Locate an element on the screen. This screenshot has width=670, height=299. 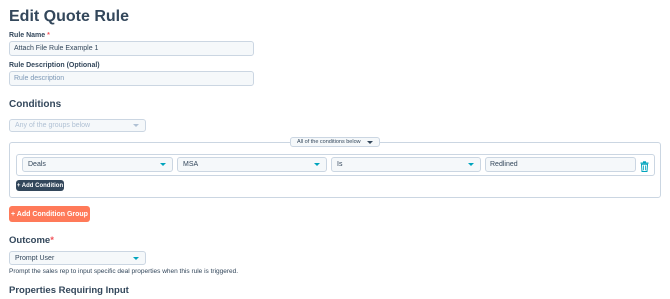
rule-description-label: Rule Description (Optional) is located at coordinates (54, 65).